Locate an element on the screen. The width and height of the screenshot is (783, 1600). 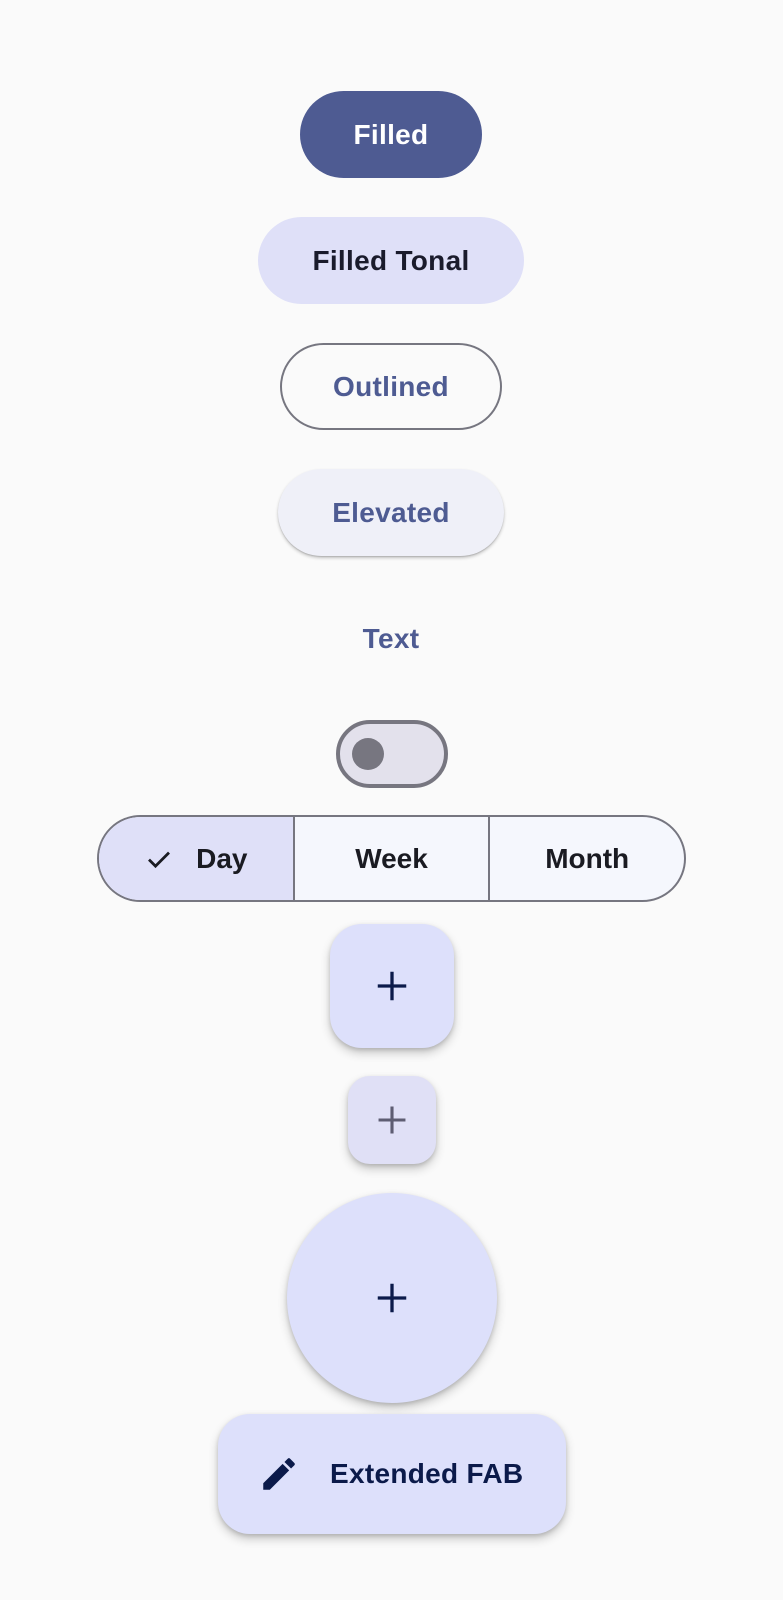
extended-fab-button: Extended FAB is located at coordinates (392, 1474).